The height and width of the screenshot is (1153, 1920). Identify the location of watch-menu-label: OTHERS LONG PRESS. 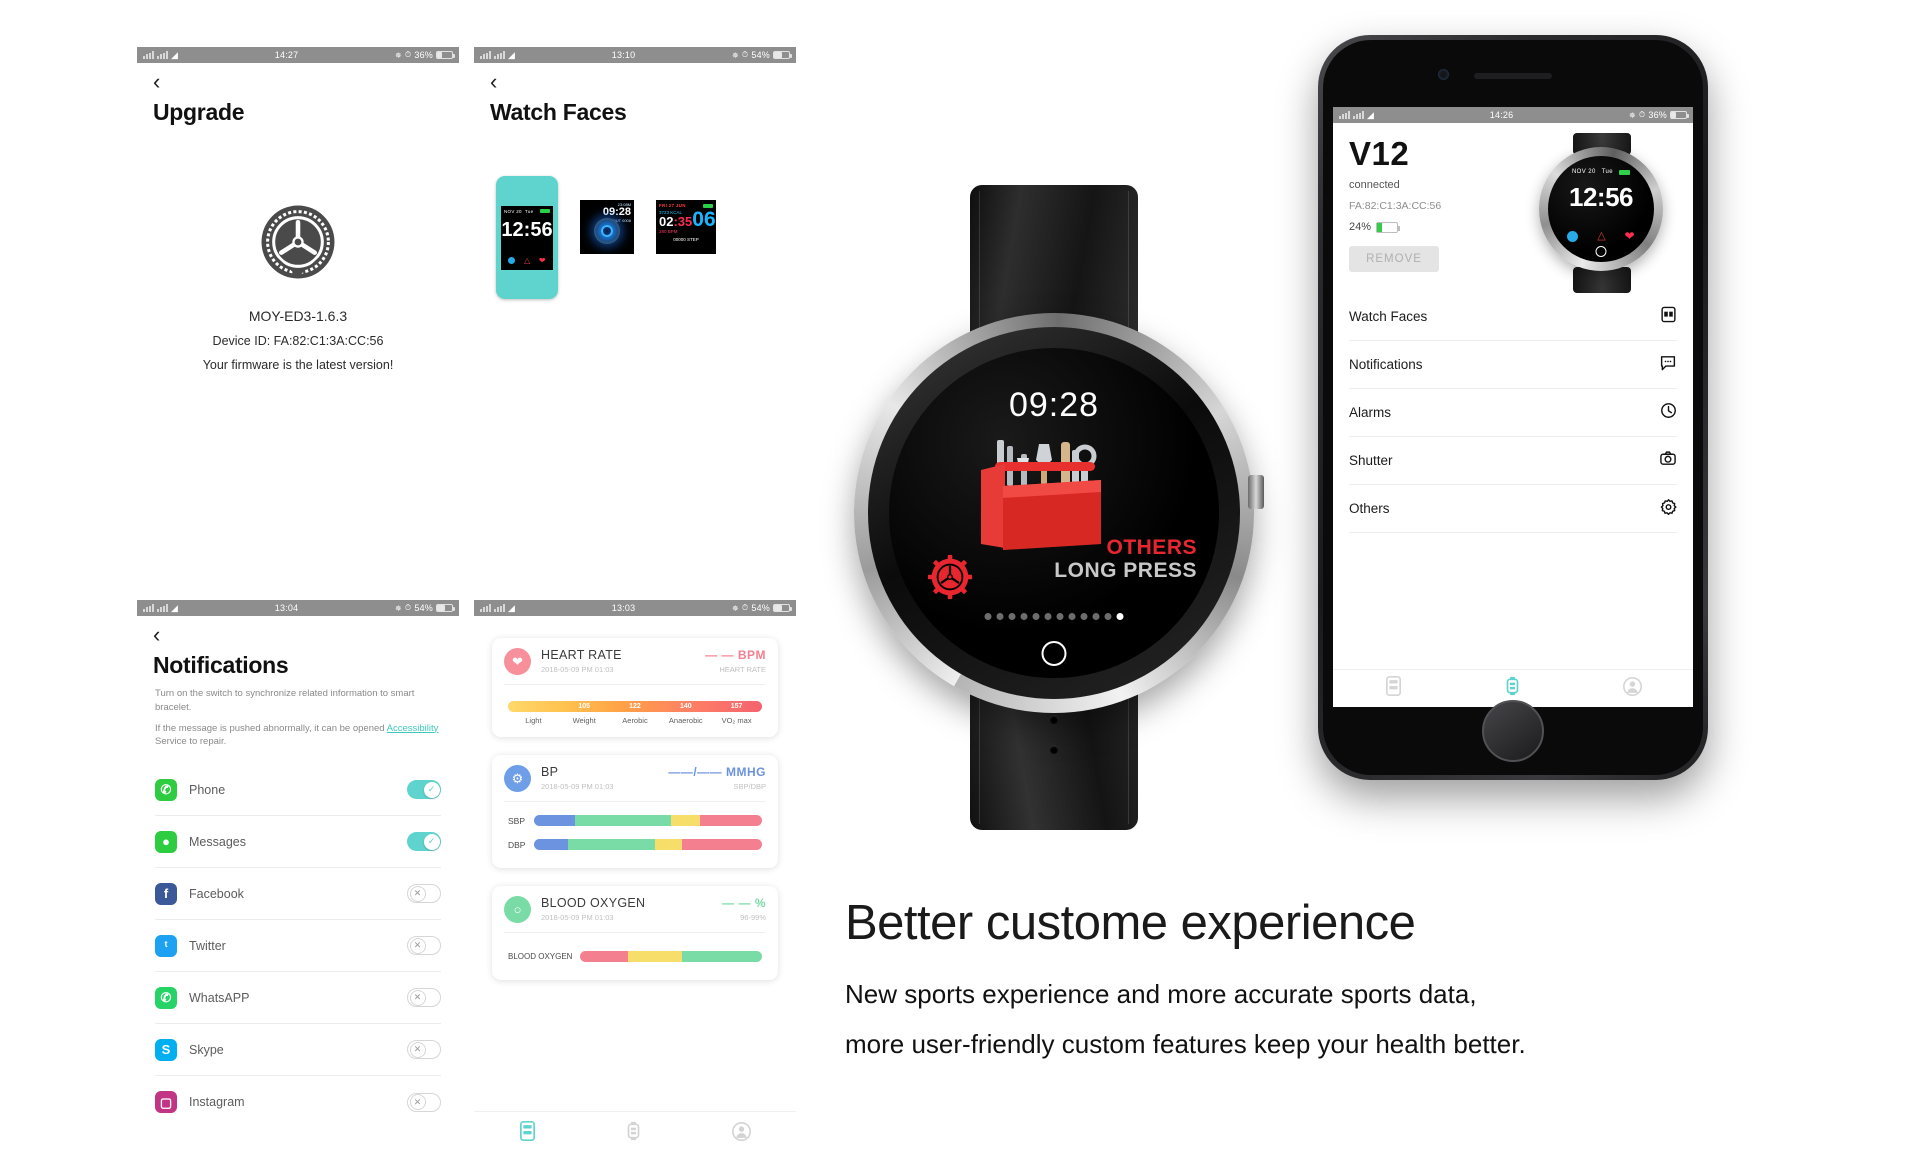
(1125, 558).